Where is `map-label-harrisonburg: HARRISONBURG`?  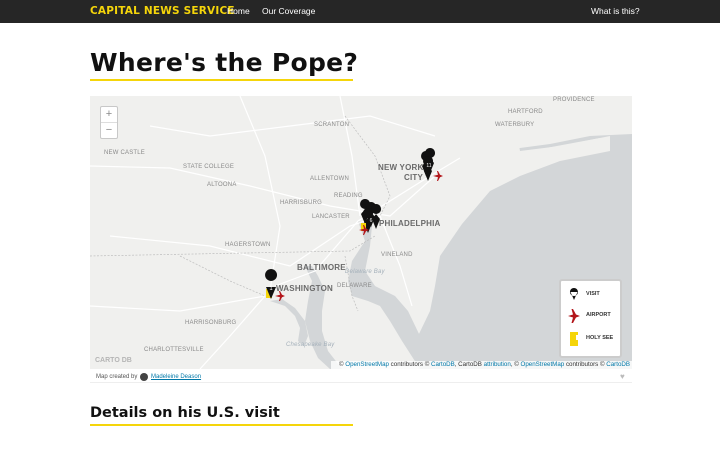
map-label-harrisonburg: HARRISONBURG is located at coordinates (211, 323).